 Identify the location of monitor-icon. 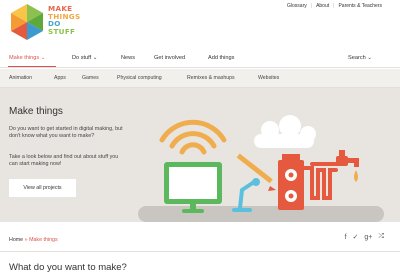
(193, 187).